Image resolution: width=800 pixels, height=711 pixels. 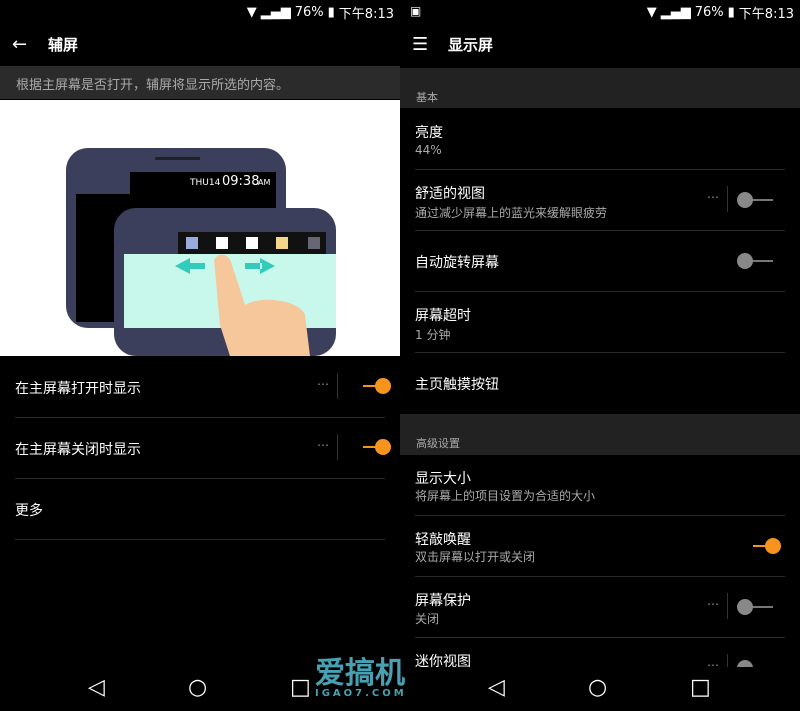 I want to click on item-label: 在主屏幕打开时显示, so click(x=78, y=389).